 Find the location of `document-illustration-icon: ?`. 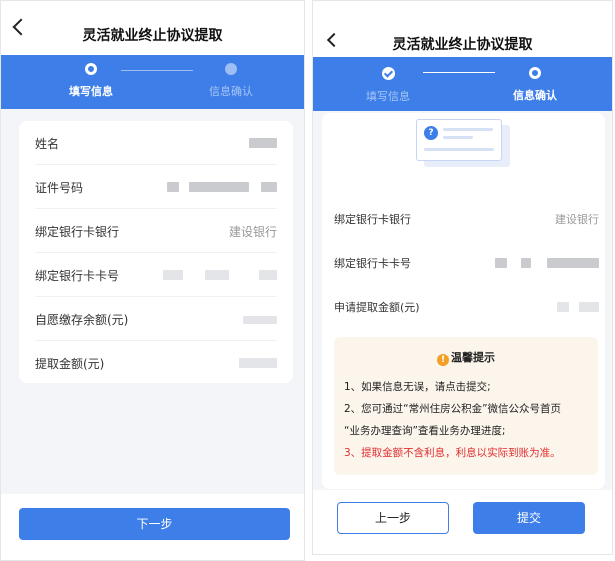

document-illustration-icon: ? is located at coordinates (461, 143).